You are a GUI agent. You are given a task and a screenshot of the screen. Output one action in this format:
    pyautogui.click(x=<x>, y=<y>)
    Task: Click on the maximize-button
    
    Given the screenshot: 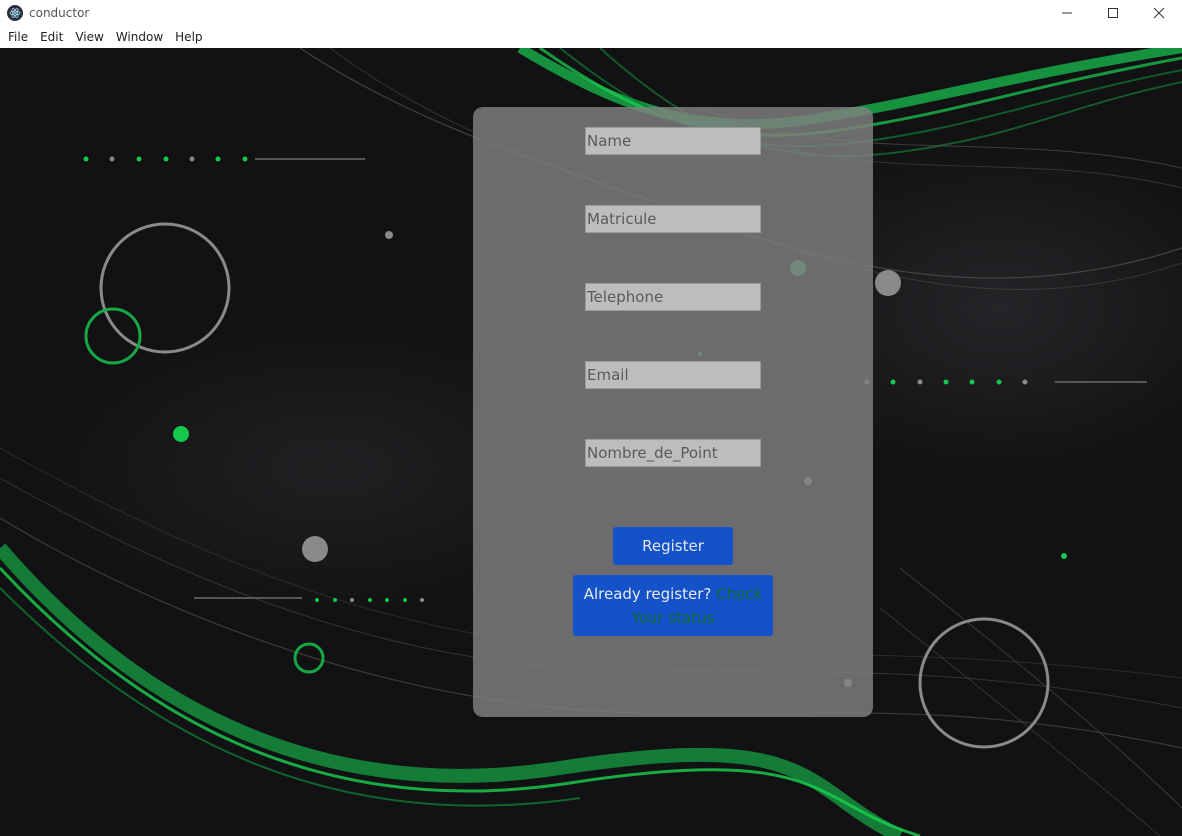 What is the action you would take?
    pyautogui.click(x=1113, y=13)
    